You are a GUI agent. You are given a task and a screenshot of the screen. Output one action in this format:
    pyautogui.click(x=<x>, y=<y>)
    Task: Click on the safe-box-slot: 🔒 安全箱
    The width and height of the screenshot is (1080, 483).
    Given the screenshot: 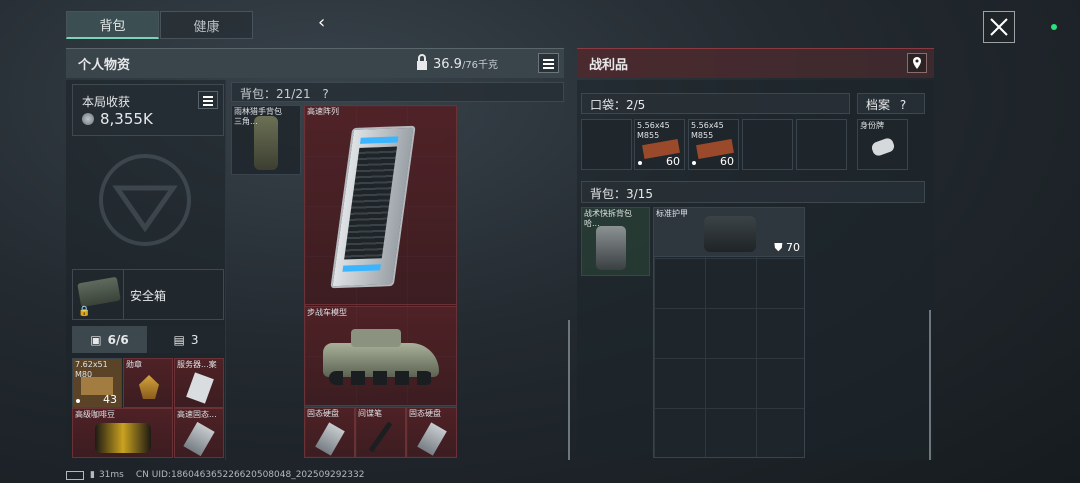 What is the action you would take?
    pyautogui.click(x=148, y=294)
    